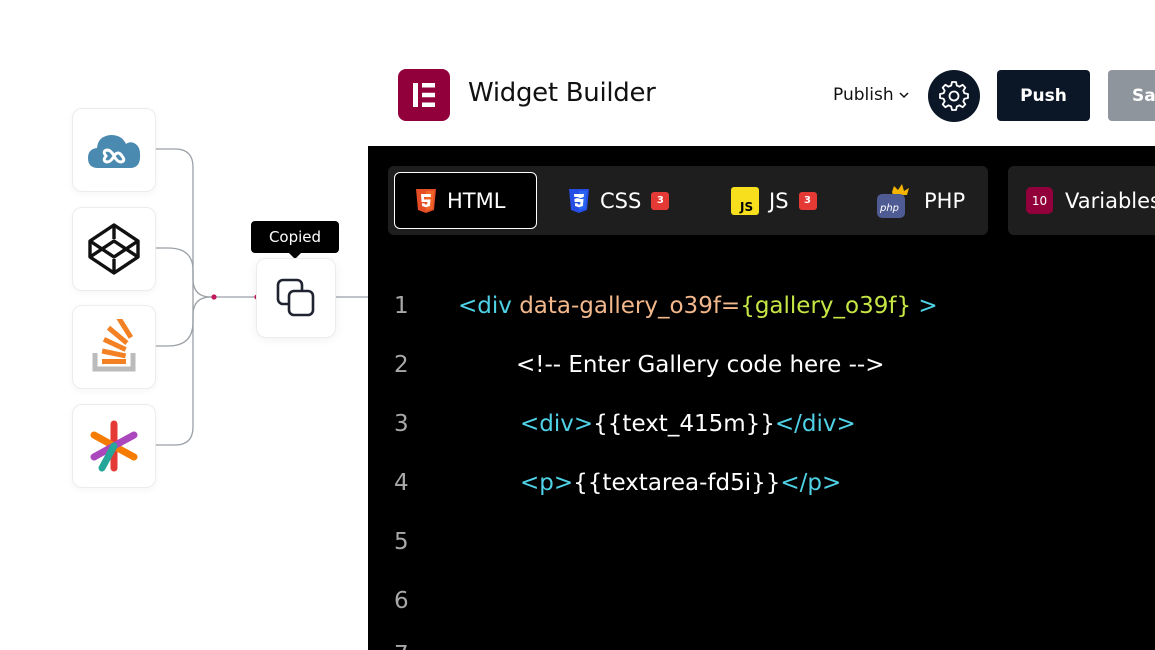 The image size is (1155, 650). I want to click on asterisk-icon, so click(114, 446).